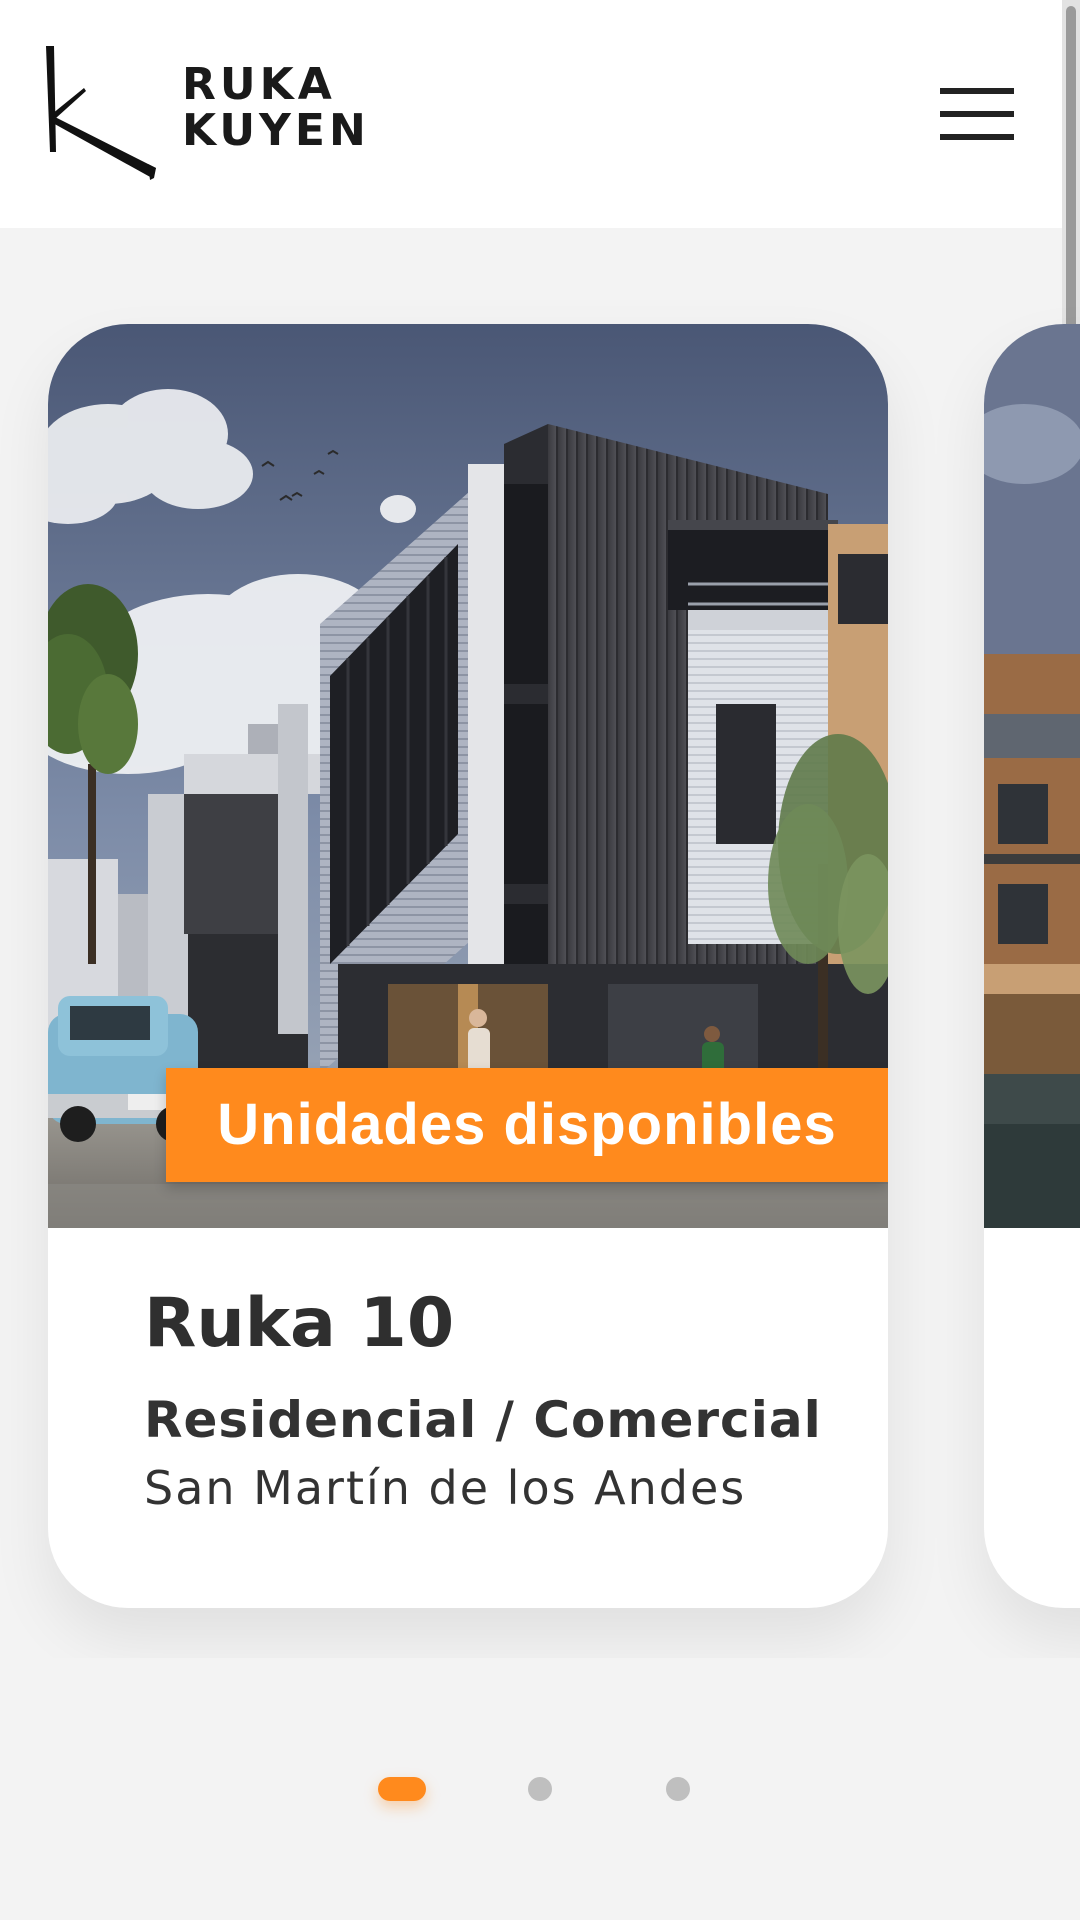 This screenshot has width=1080, height=1920. Describe the element at coordinates (1032, 776) in the screenshot. I see `next-project-image` at that location.